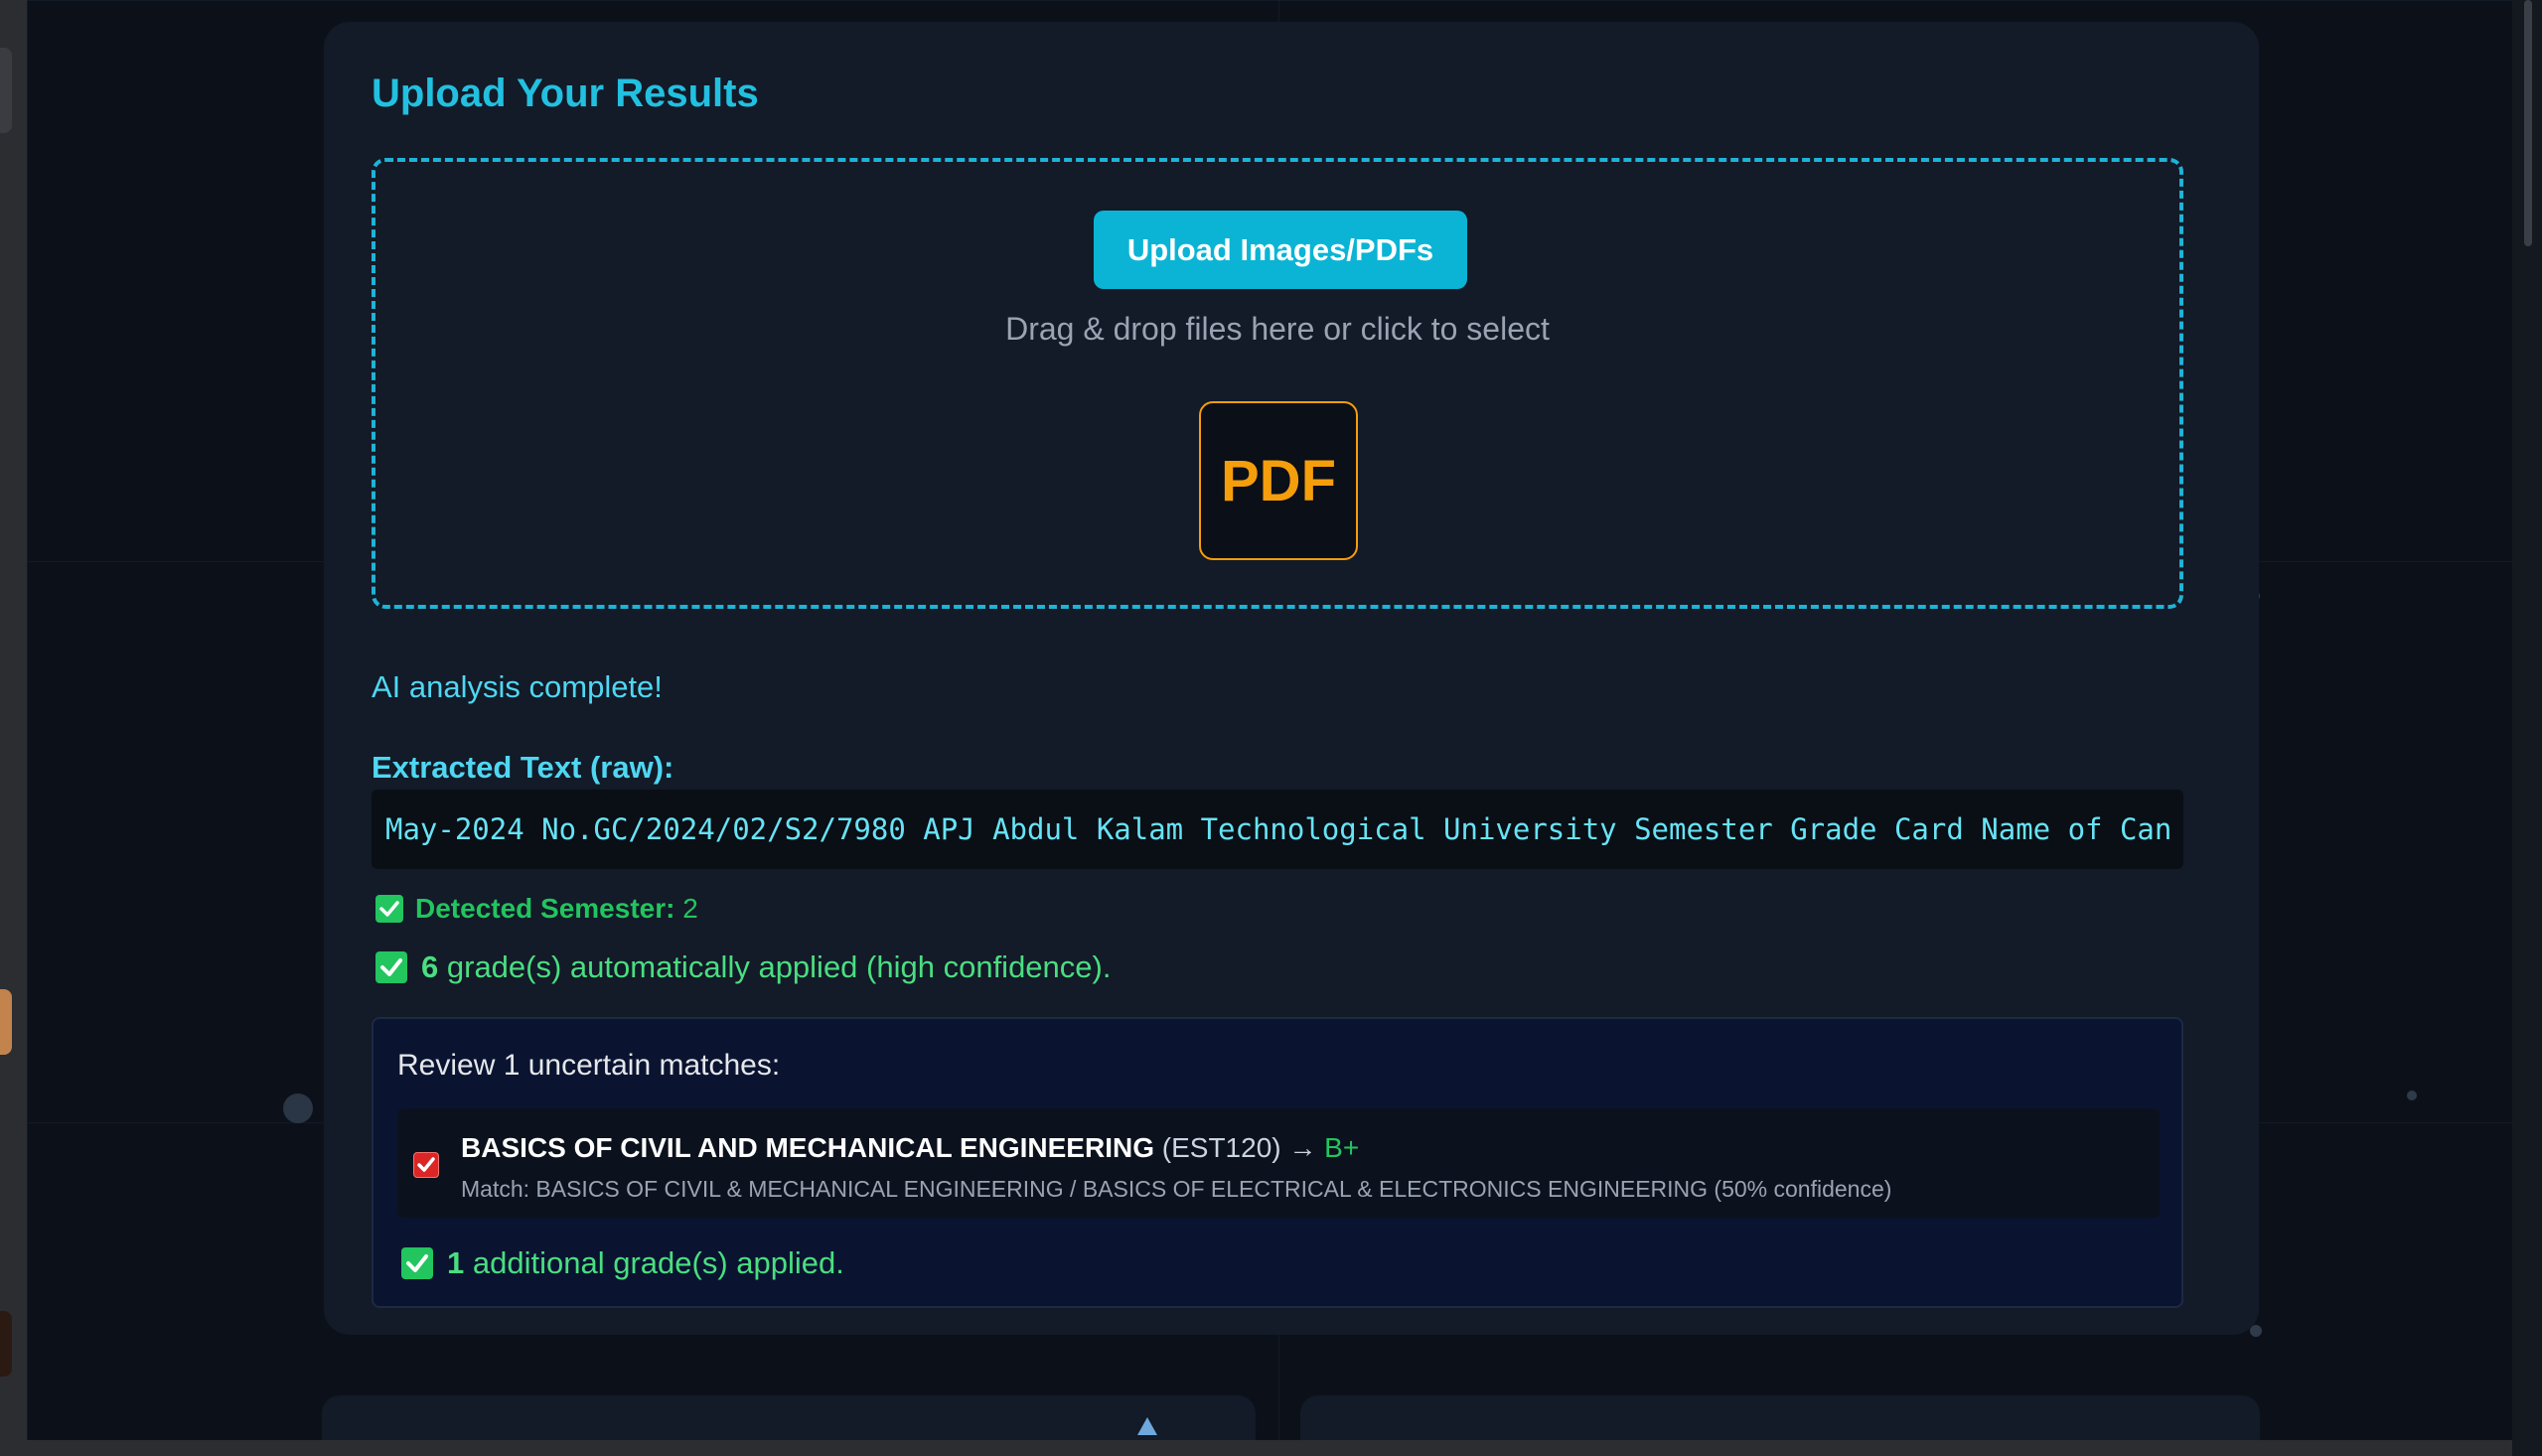 This screenshot has width=2542, height=1456. I want to click on detected-semester: Detected Semester: 2, so click(536, 909).